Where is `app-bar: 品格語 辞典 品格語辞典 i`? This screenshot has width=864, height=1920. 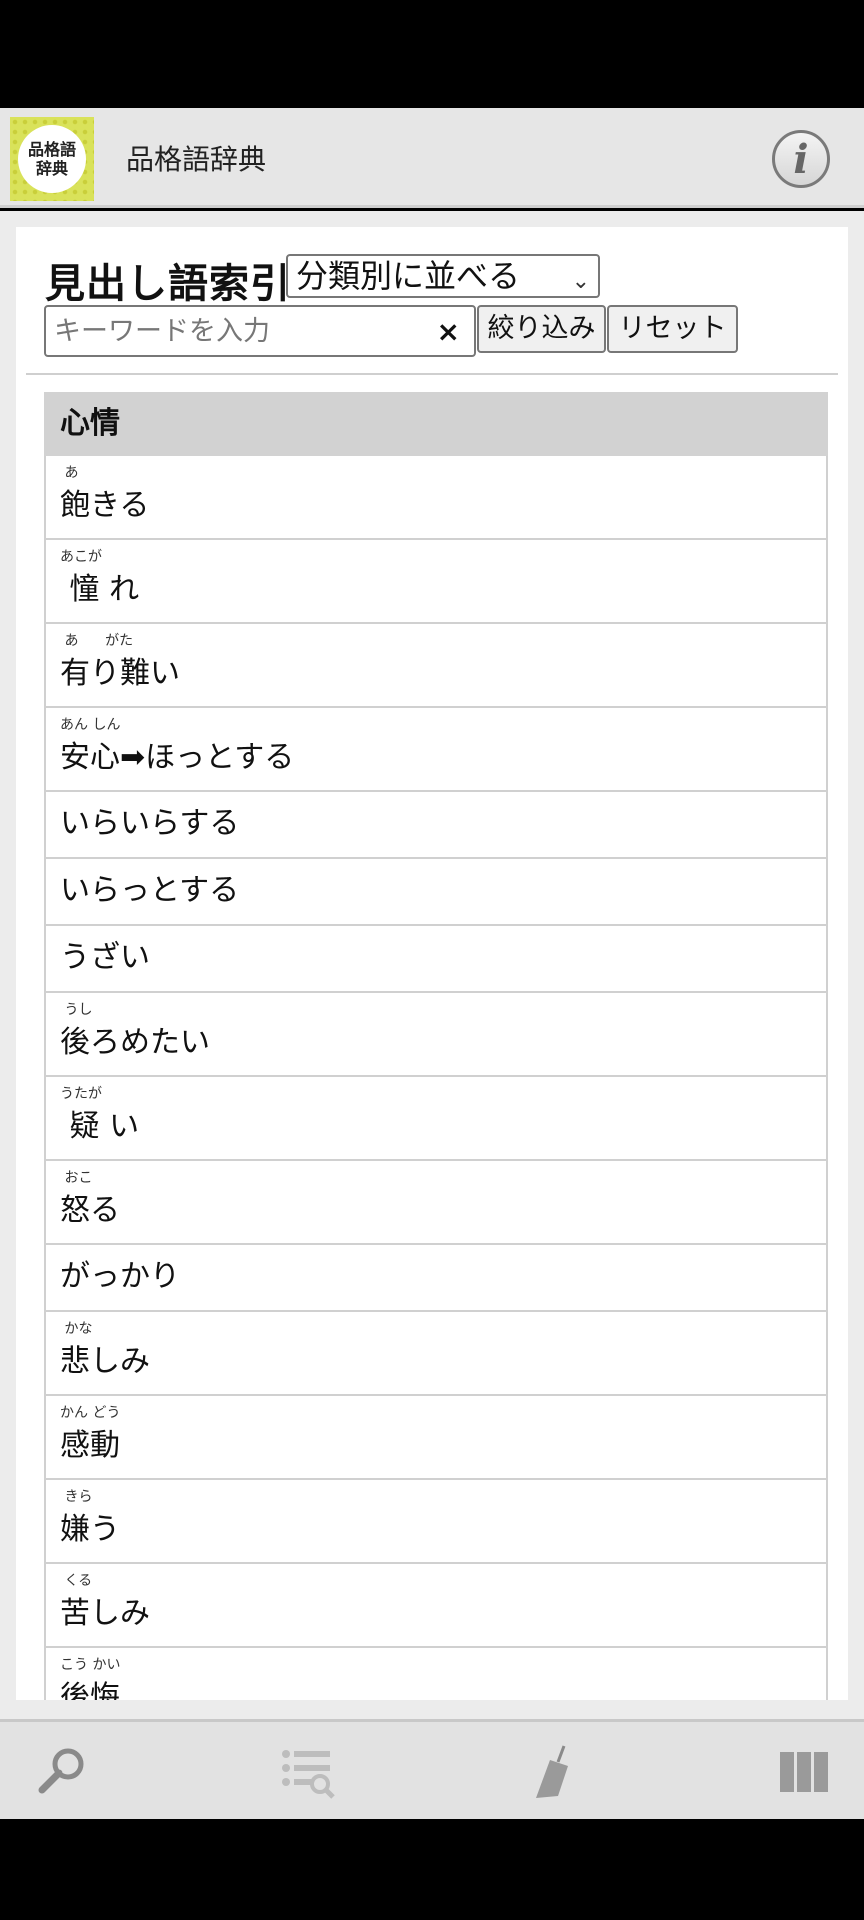
app-bar: 品格語 辞典 品格語辞典 i is located at coordinates (432, 158).